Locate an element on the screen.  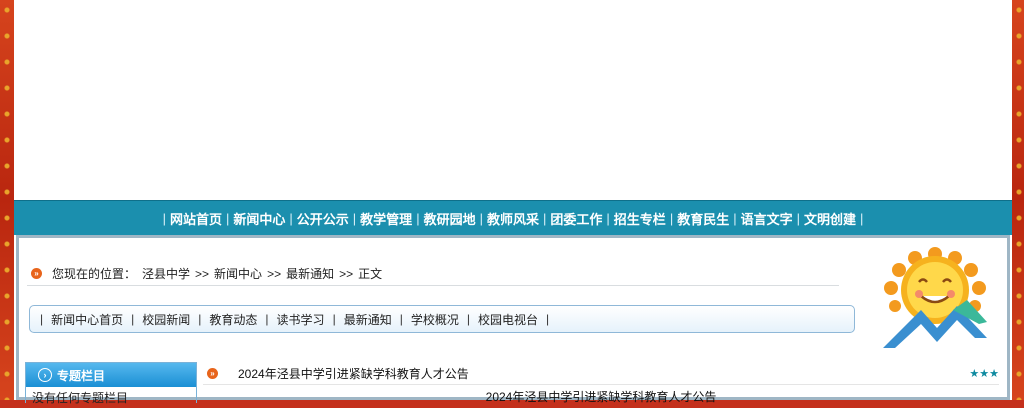
breadcrumb-prefix: 您现在的位置： is located at coordinates (94, 274).